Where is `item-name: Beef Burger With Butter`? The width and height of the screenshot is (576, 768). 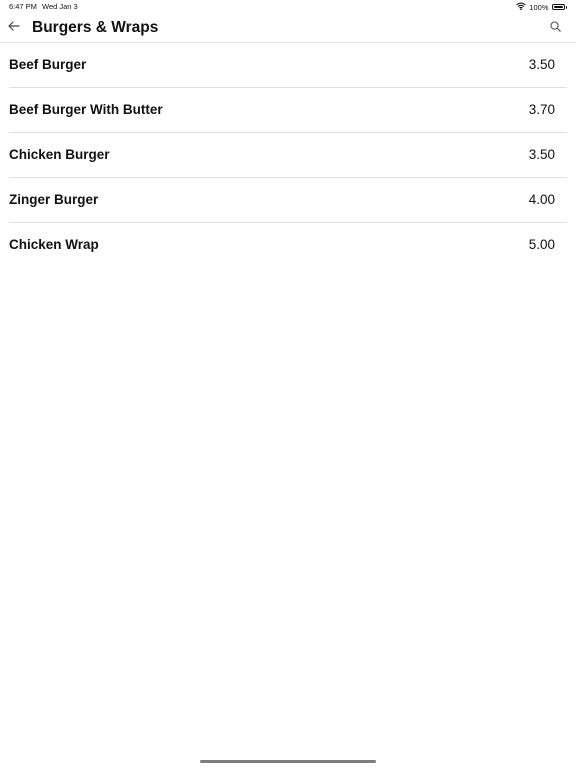
item-name: Beef Burger With Butter is located at coordinates (86, 109).